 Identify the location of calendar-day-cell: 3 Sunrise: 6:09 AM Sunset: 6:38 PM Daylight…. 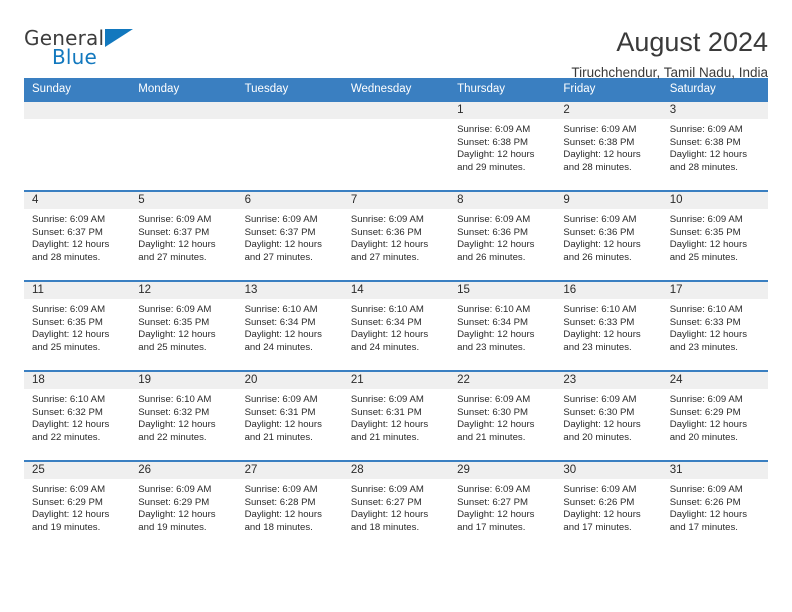
(714, 145).